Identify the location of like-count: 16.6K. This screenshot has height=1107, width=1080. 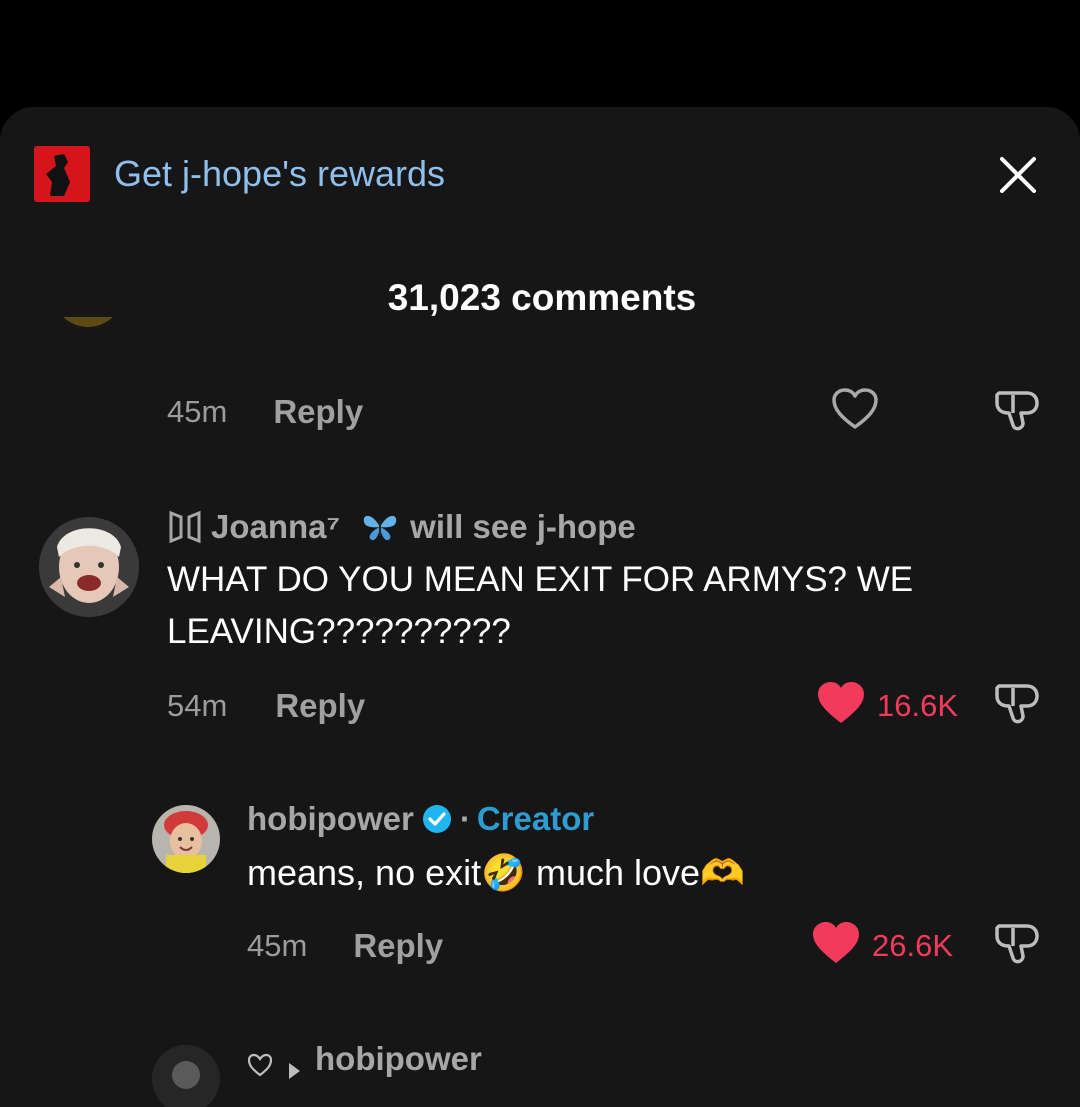
(918, 705).